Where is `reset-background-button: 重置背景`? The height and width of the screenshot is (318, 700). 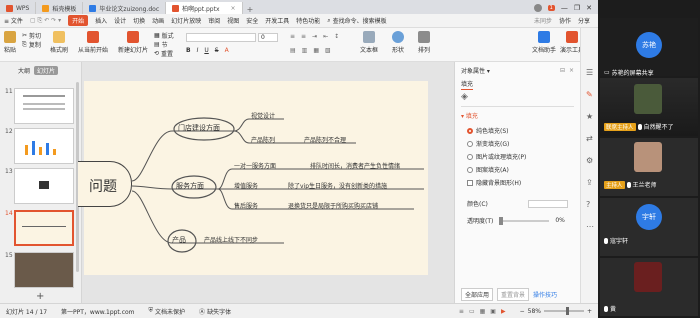
reset-background-button: 重置背景 is located at coordinates (513, 294).